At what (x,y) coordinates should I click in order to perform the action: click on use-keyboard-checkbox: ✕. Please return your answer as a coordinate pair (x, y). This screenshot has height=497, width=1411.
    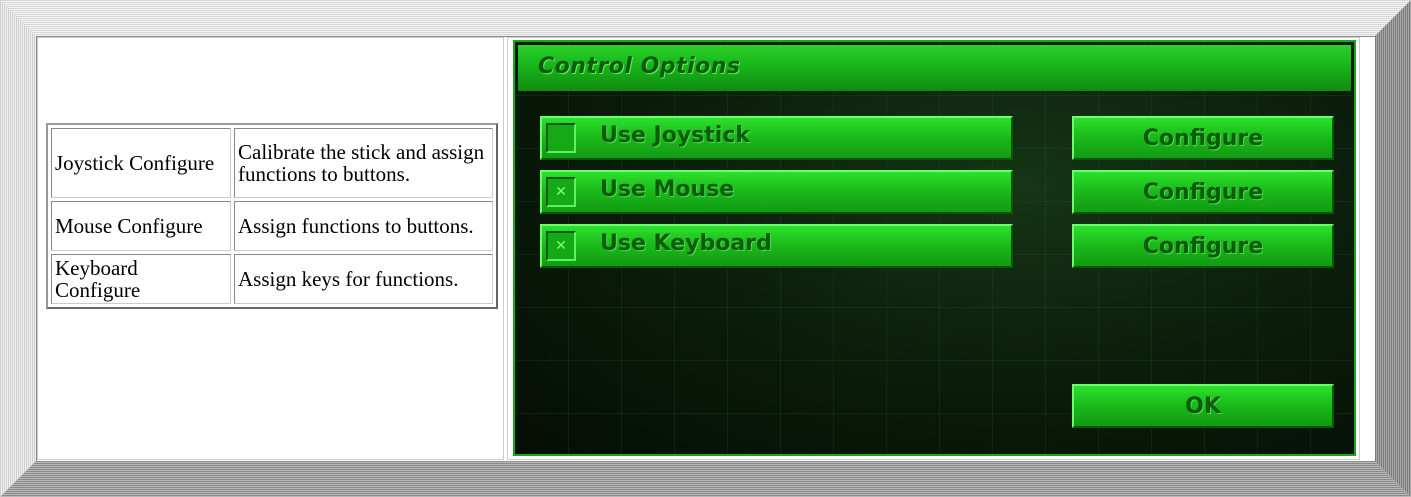
    Looking at the image, I should click on (561, 246).